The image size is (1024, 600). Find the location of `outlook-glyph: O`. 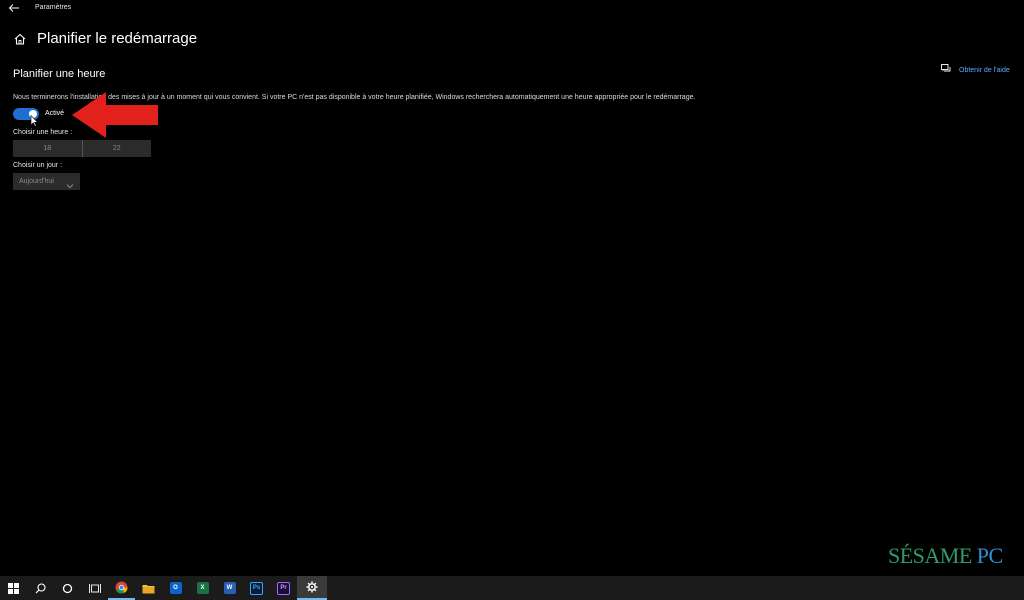

outlook-glyph: O is located at coordinates (175, 588).